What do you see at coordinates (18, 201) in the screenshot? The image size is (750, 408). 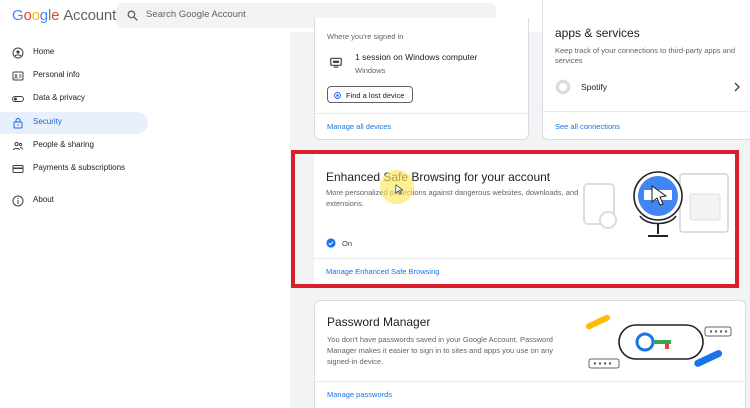 I see `info-icon` at bounding box center [18, 201].